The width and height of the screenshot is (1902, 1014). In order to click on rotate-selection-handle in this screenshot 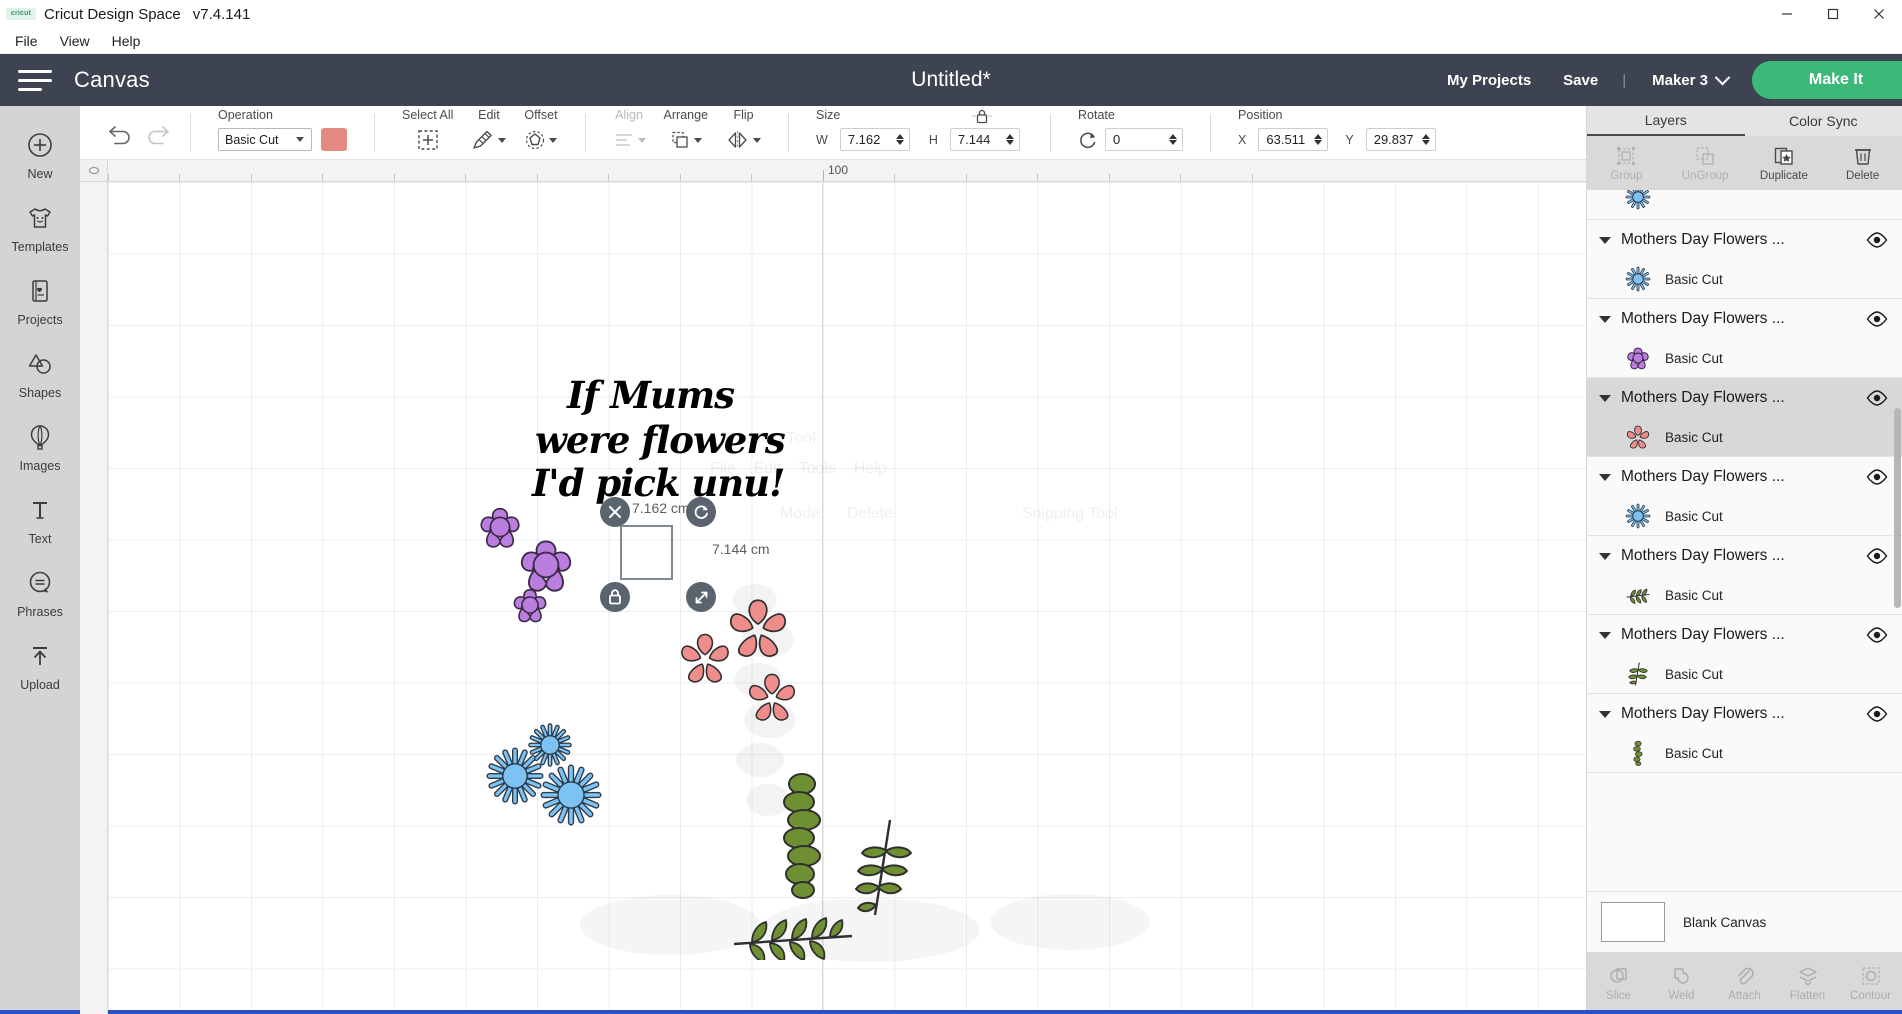, I will do `click(701, 512)`.